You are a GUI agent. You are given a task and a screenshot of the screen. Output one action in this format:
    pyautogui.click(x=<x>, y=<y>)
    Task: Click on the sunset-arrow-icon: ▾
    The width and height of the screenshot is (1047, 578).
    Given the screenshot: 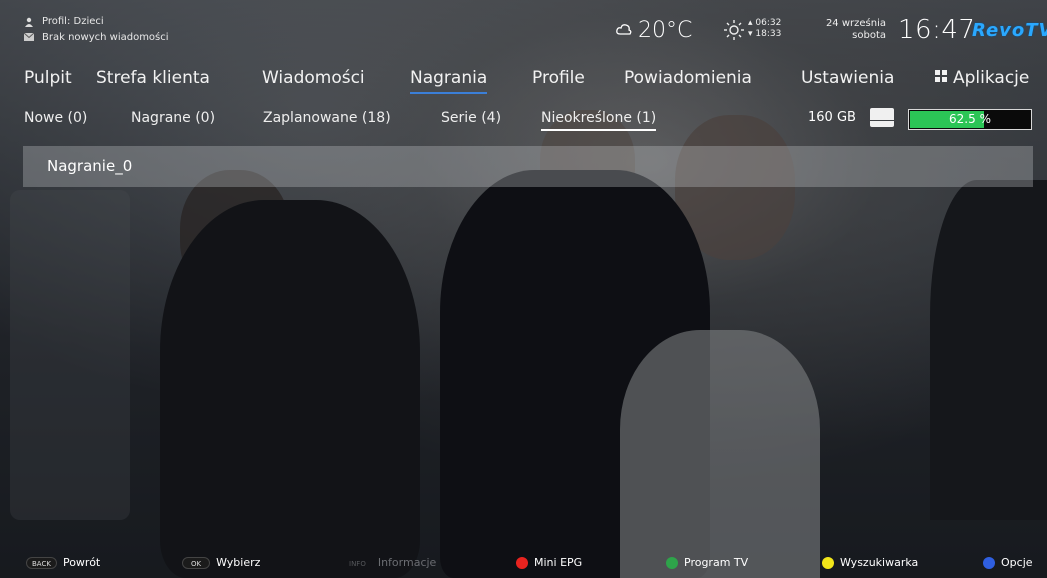 What is the action you would take?
    pyautogui.click(x=750, y=34)
    